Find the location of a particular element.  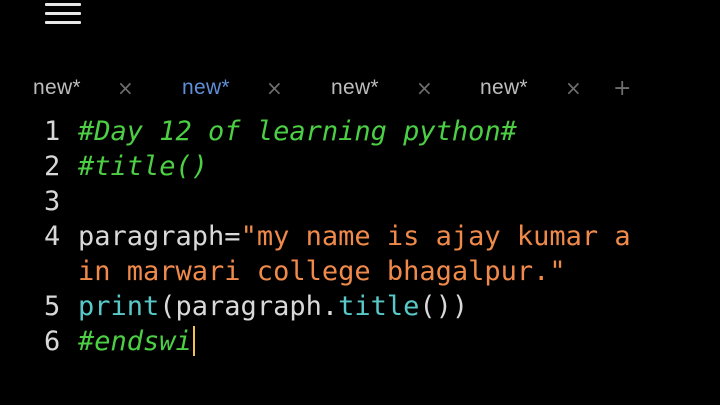

code-line: 3 is located at coordinates (360, 201).